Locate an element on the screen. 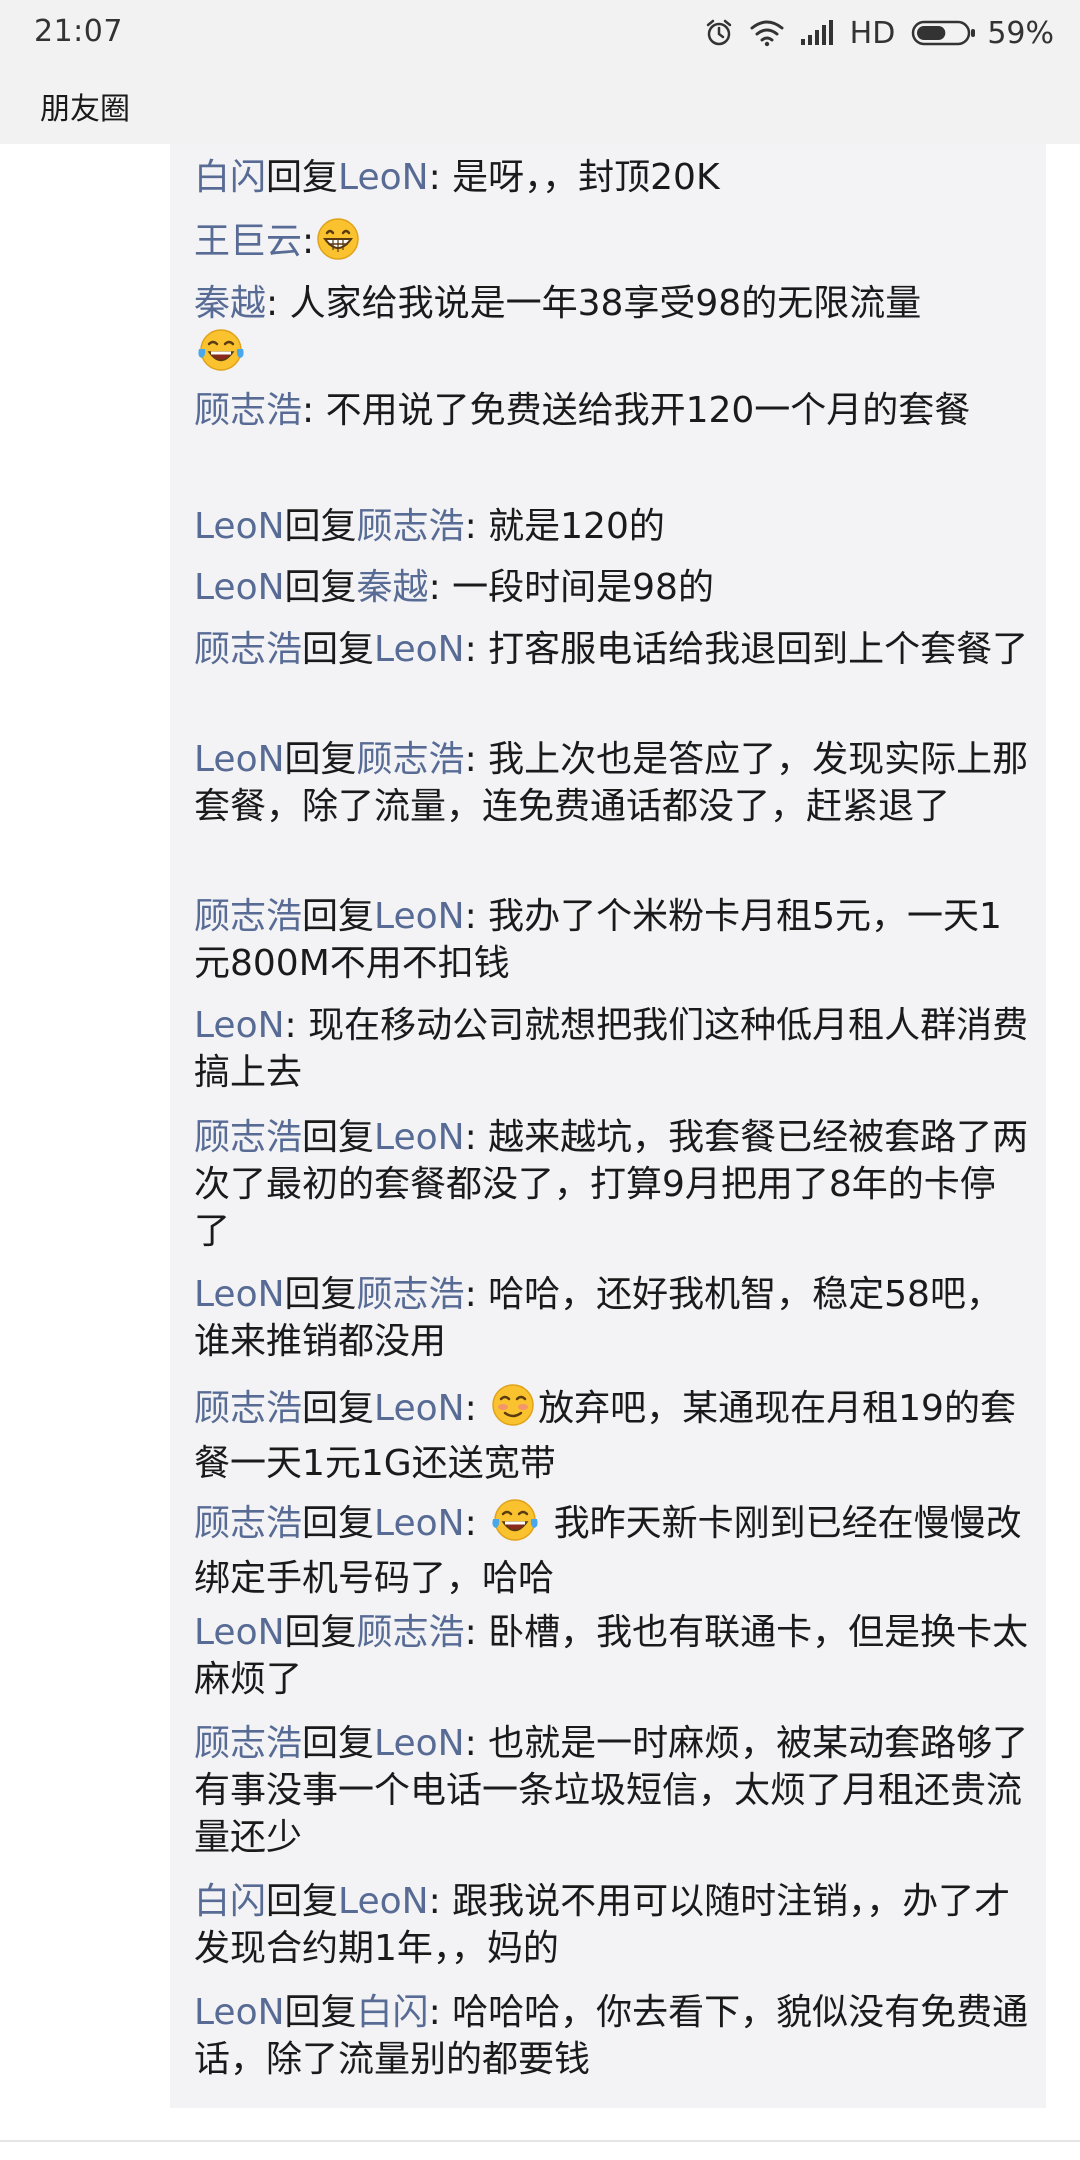 Image resolution: width=1080 pixels, height=2160 pixels. status-icons: HD 59% is located at coordinates (871, 33).